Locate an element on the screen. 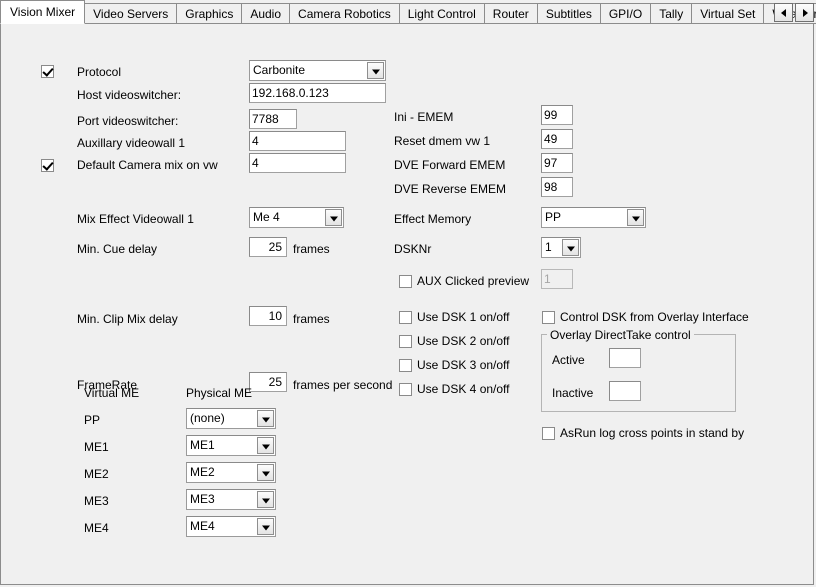 Image resolution: width=816 pixels, height=587 pixels. min-cue-delay-label: Min. Cue delay is located at coordinates (117, 249).